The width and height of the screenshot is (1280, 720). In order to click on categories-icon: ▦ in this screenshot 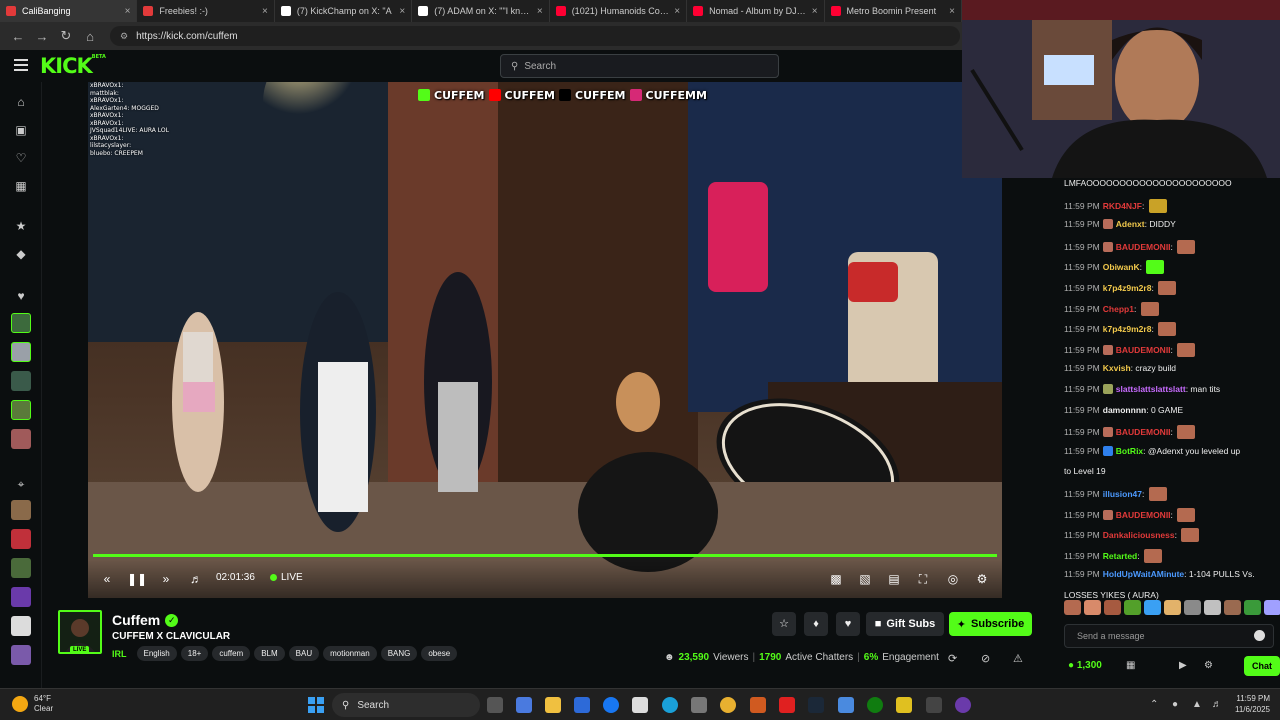, I will do `click(21, 186)`.